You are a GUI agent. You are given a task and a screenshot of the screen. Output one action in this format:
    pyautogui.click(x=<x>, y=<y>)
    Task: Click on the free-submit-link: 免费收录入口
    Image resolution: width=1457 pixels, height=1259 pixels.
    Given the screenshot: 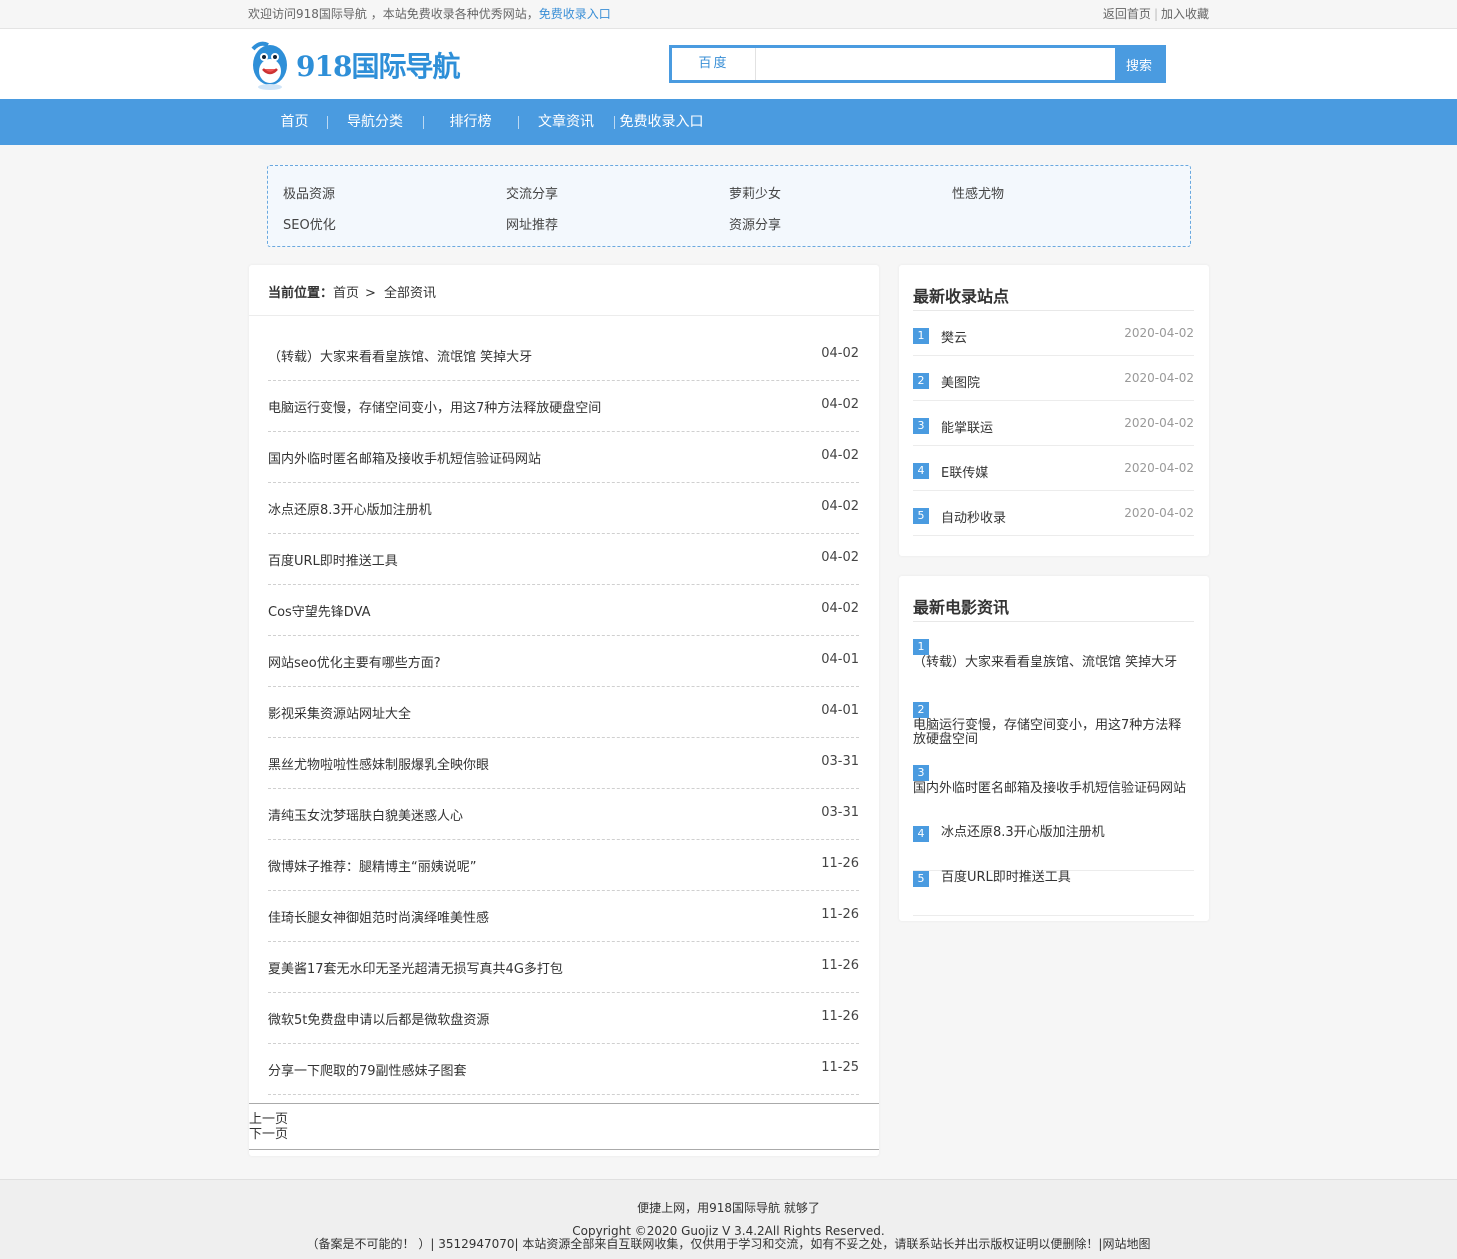 What is the action you would take?
    pyautogui.click(x=575, y=14)
    